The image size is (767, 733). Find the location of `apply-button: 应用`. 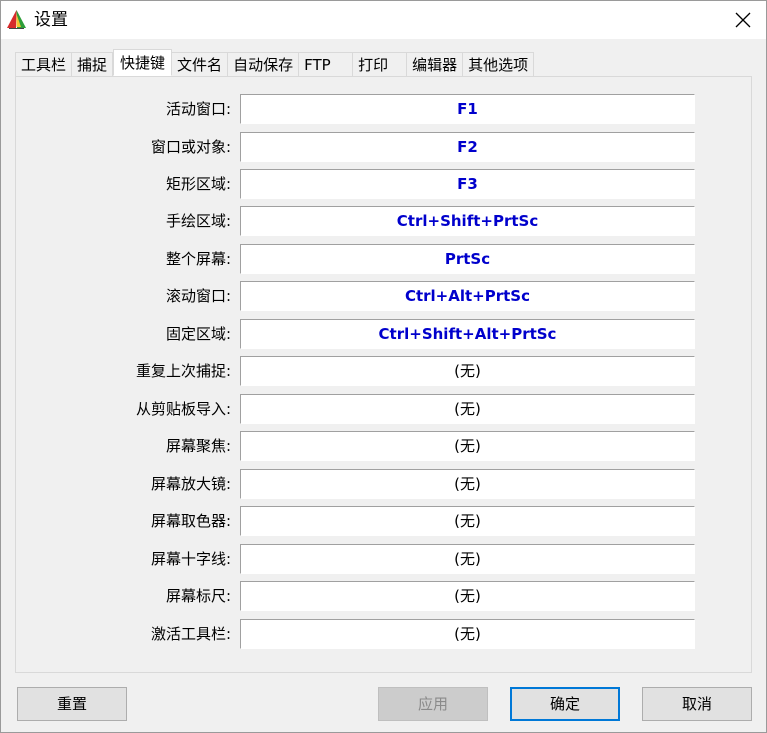

apply-button: 应用 is located at coordinates (433, 704).